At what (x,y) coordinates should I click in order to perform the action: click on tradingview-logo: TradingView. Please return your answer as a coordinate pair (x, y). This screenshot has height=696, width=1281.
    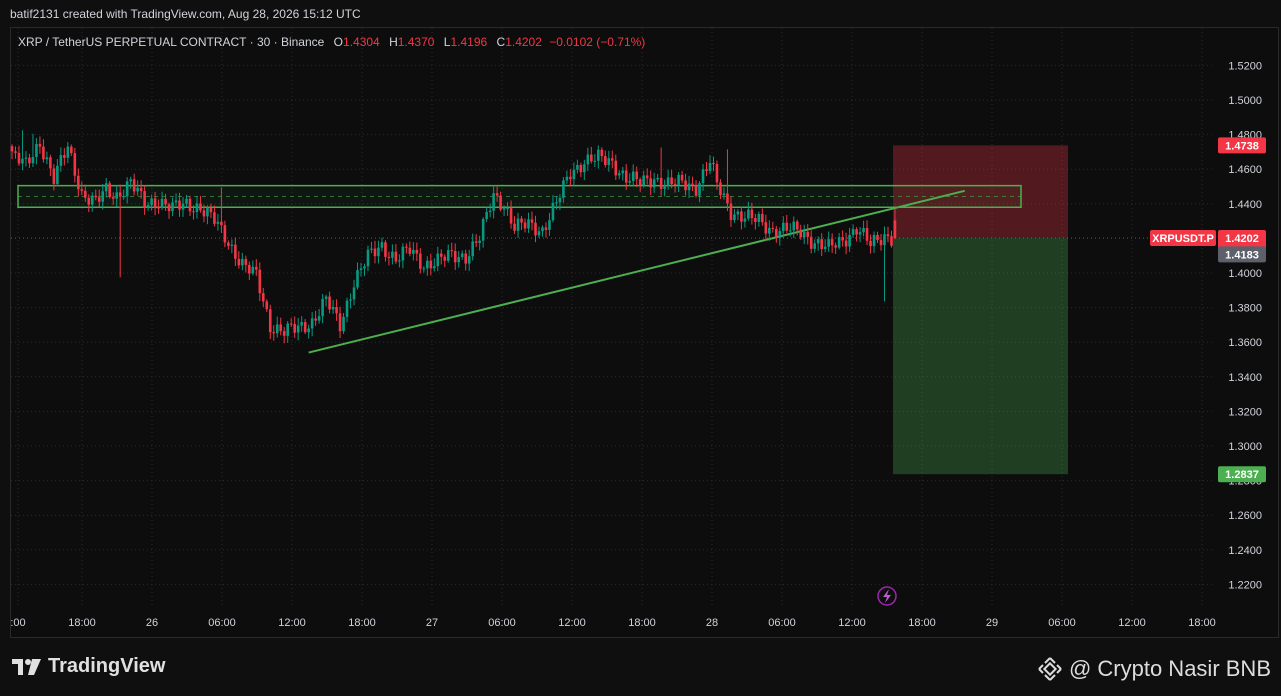
    Looking at the image, I should click on (88, 666).